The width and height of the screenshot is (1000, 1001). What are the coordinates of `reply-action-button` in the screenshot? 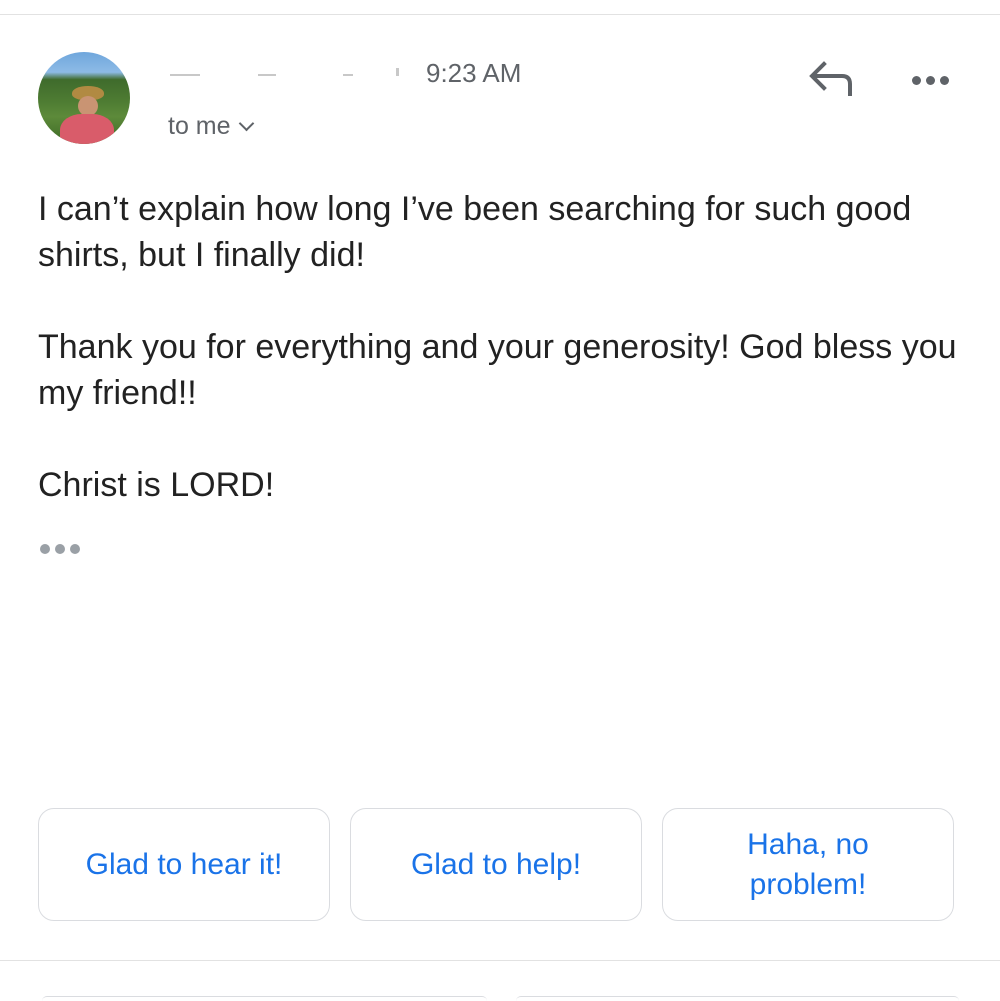 It's located at (264, 998).